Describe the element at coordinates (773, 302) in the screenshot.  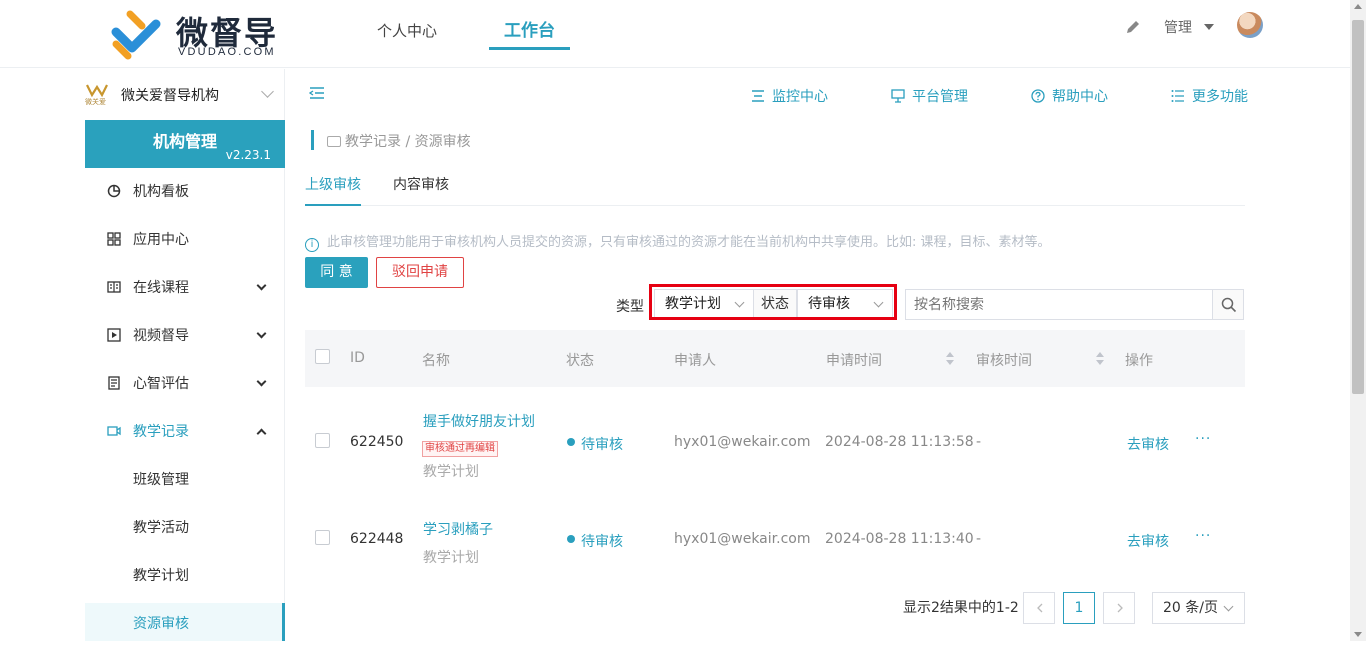
I see `highlight-box` at that location.